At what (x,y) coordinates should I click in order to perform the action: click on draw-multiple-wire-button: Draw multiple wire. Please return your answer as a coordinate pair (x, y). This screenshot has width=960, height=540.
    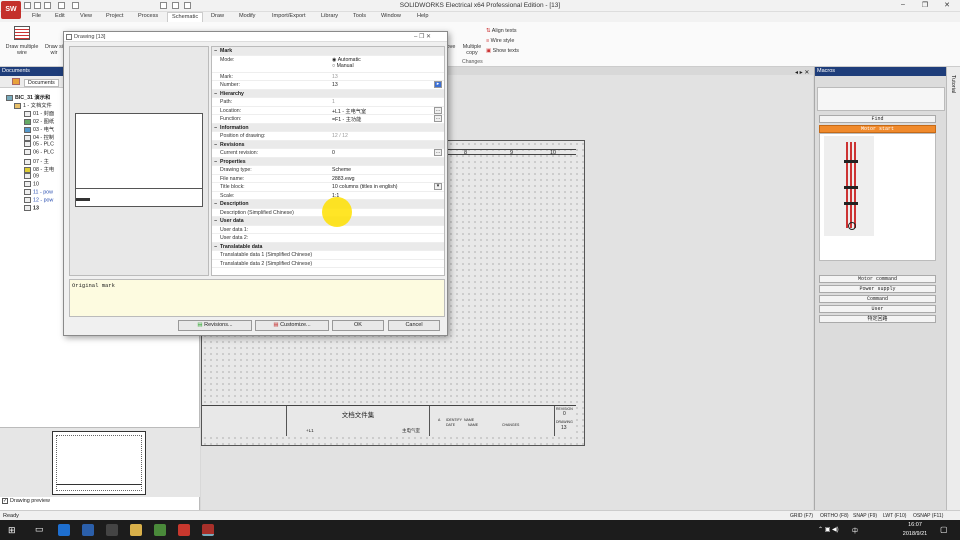
    Looking at the image, I should click on (22, 50).